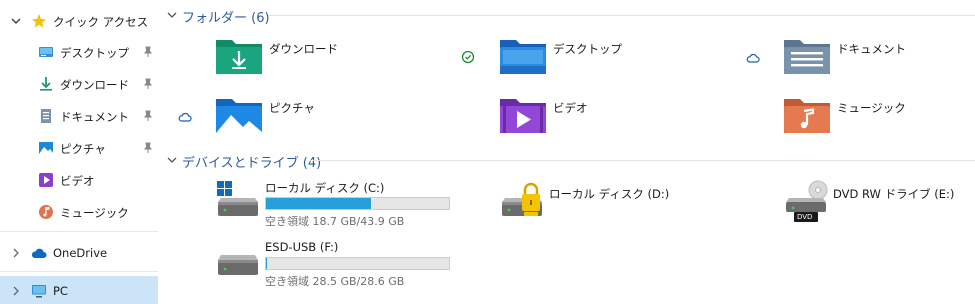 The height and width of the screenshot is (304, 975). I want to click on nav-item-documents: ドキュメント, so click(79, 116).